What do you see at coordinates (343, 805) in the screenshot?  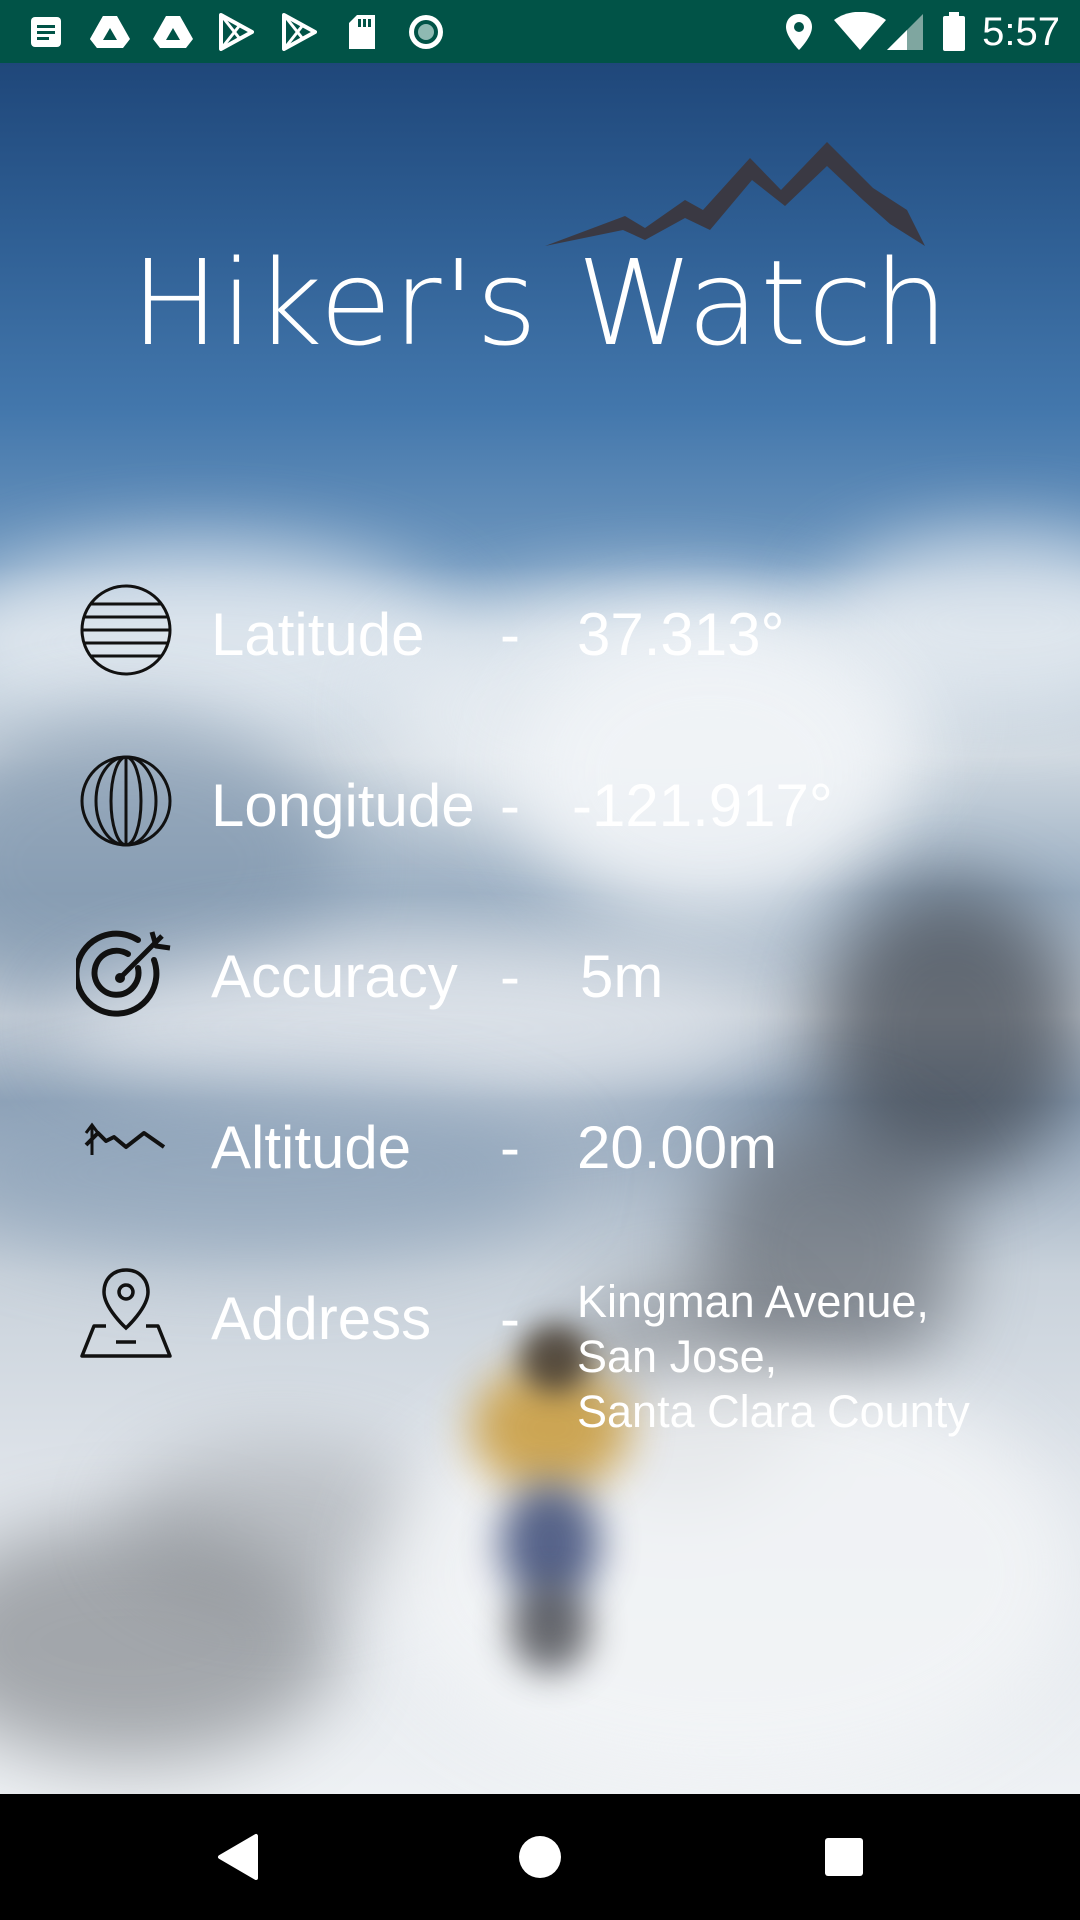 I see `longitude-label: Longitude` at bounding box center [343, 805].